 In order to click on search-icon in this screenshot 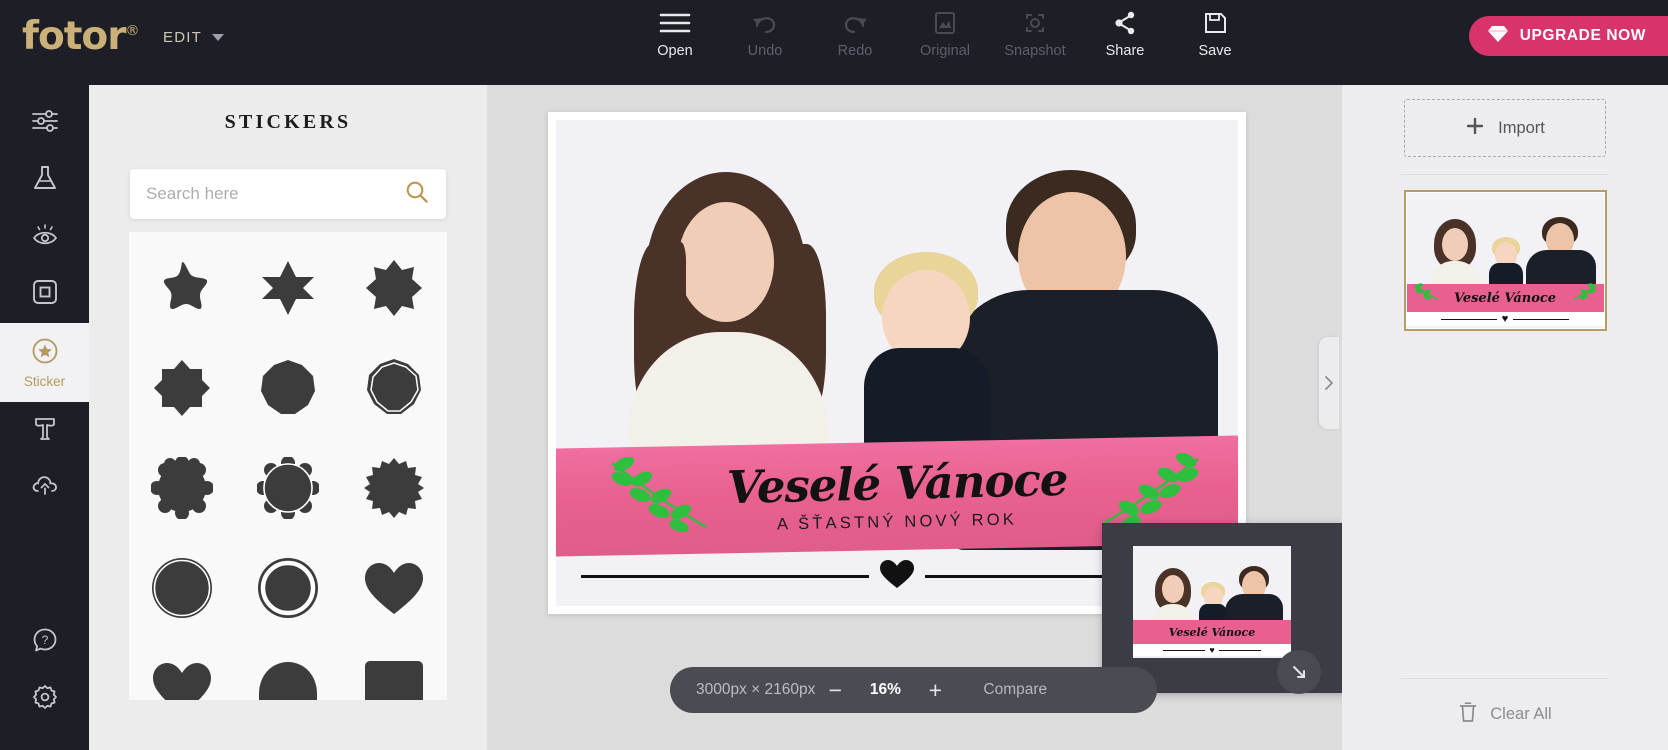, I will do `click(417, 194)`.